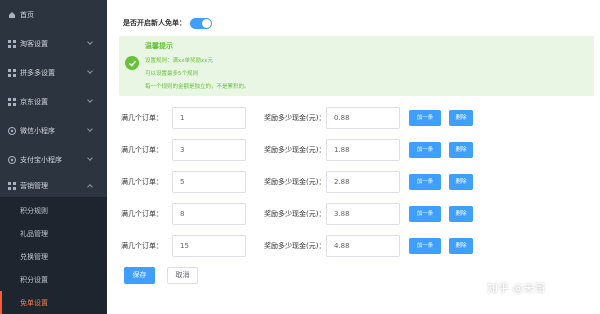 The image size is (600, 314). I want to click on sidebar-item-label: 首页, so click(27, 14).